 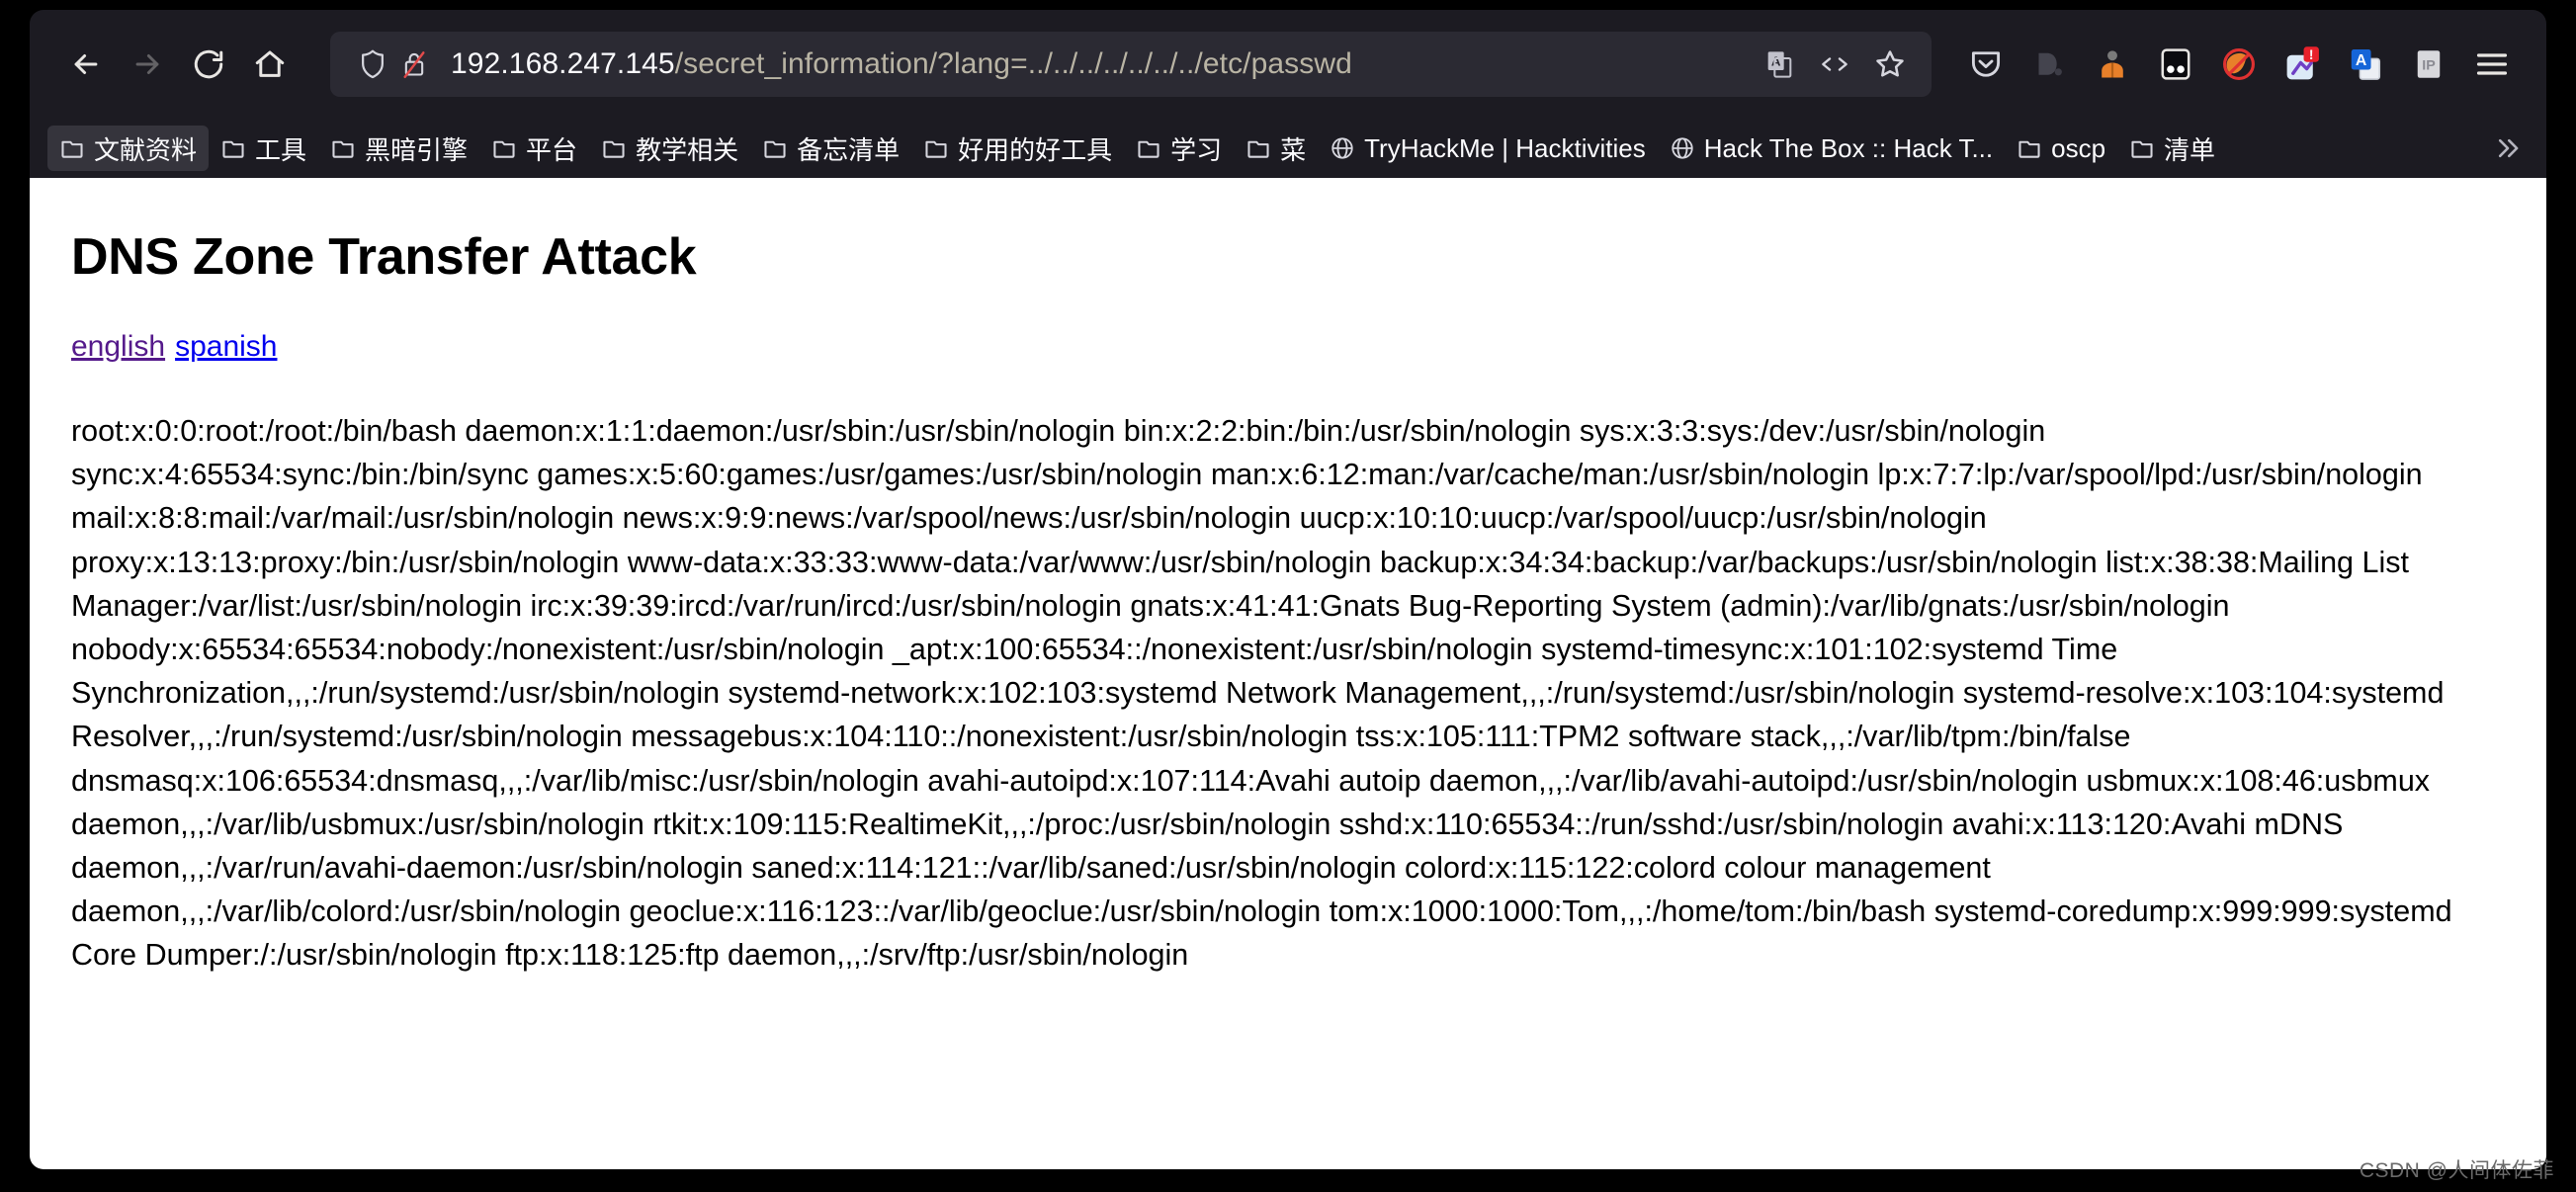 I want to click on bookmark-item: 教学相关, so click(x=669, y=148).